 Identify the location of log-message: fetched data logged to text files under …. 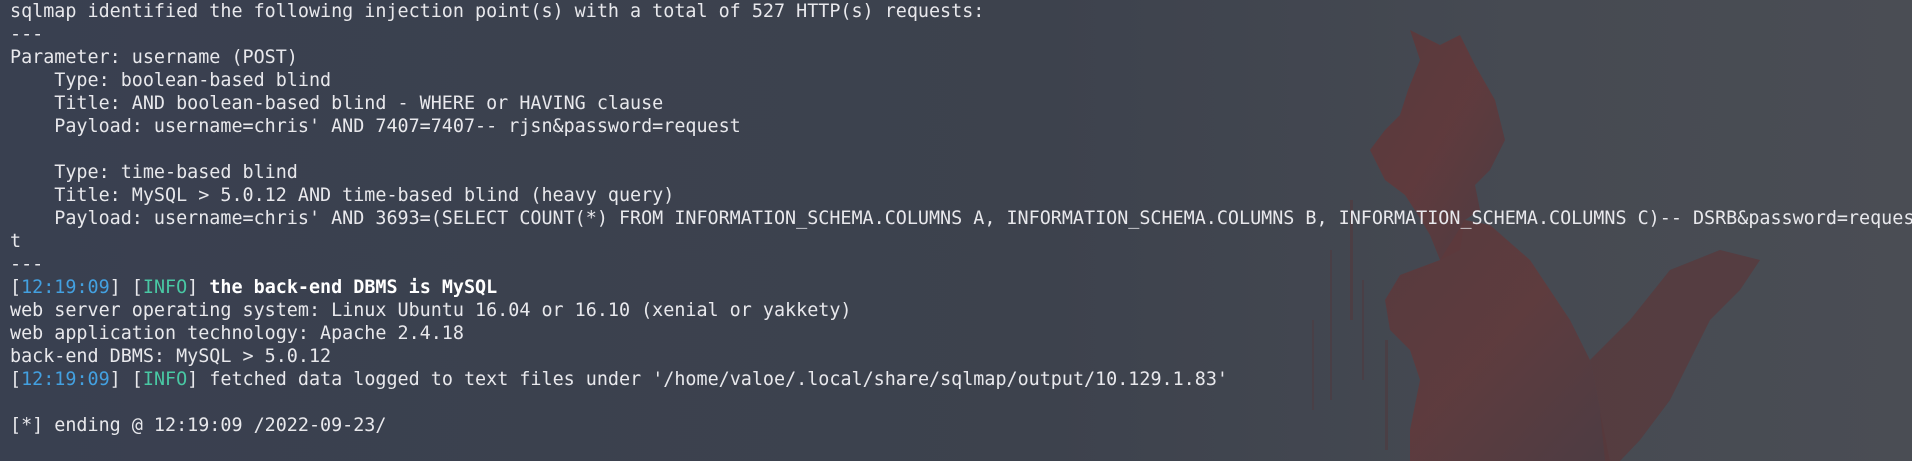
(718, 379).